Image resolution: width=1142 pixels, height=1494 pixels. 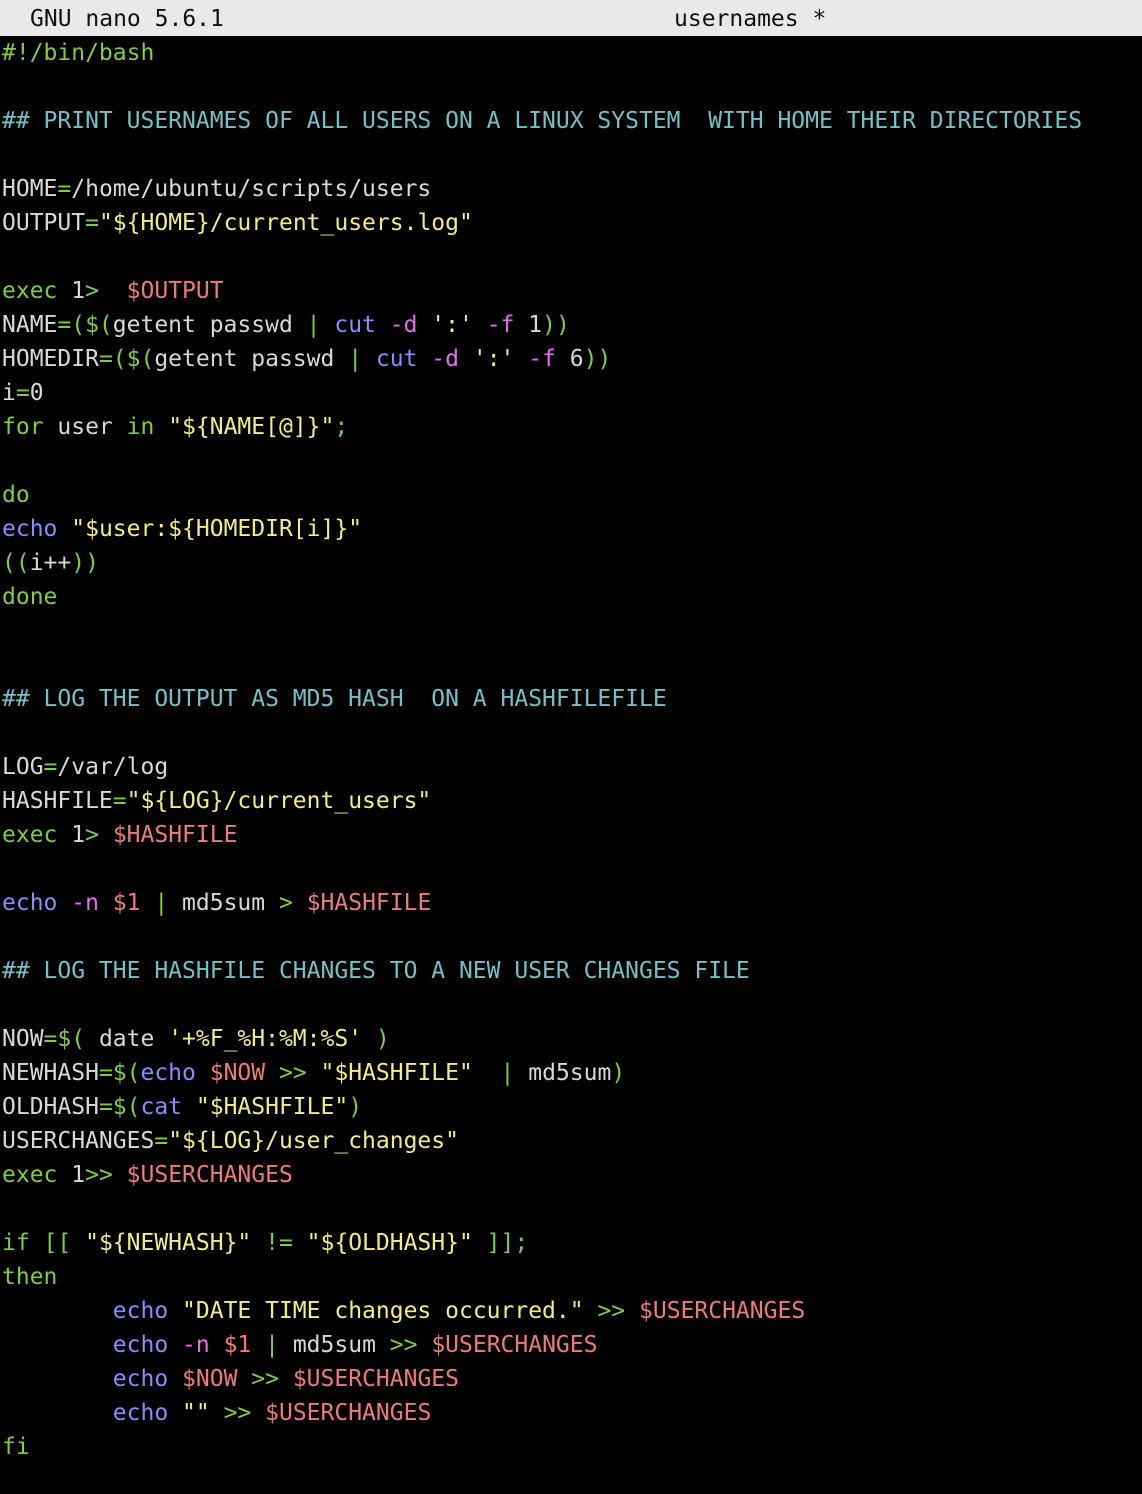 What do you see at coordinates (175, 835) in the screenshot?
I see `code-token-variable: $HASHFILE` at bounding box center [175, 835].